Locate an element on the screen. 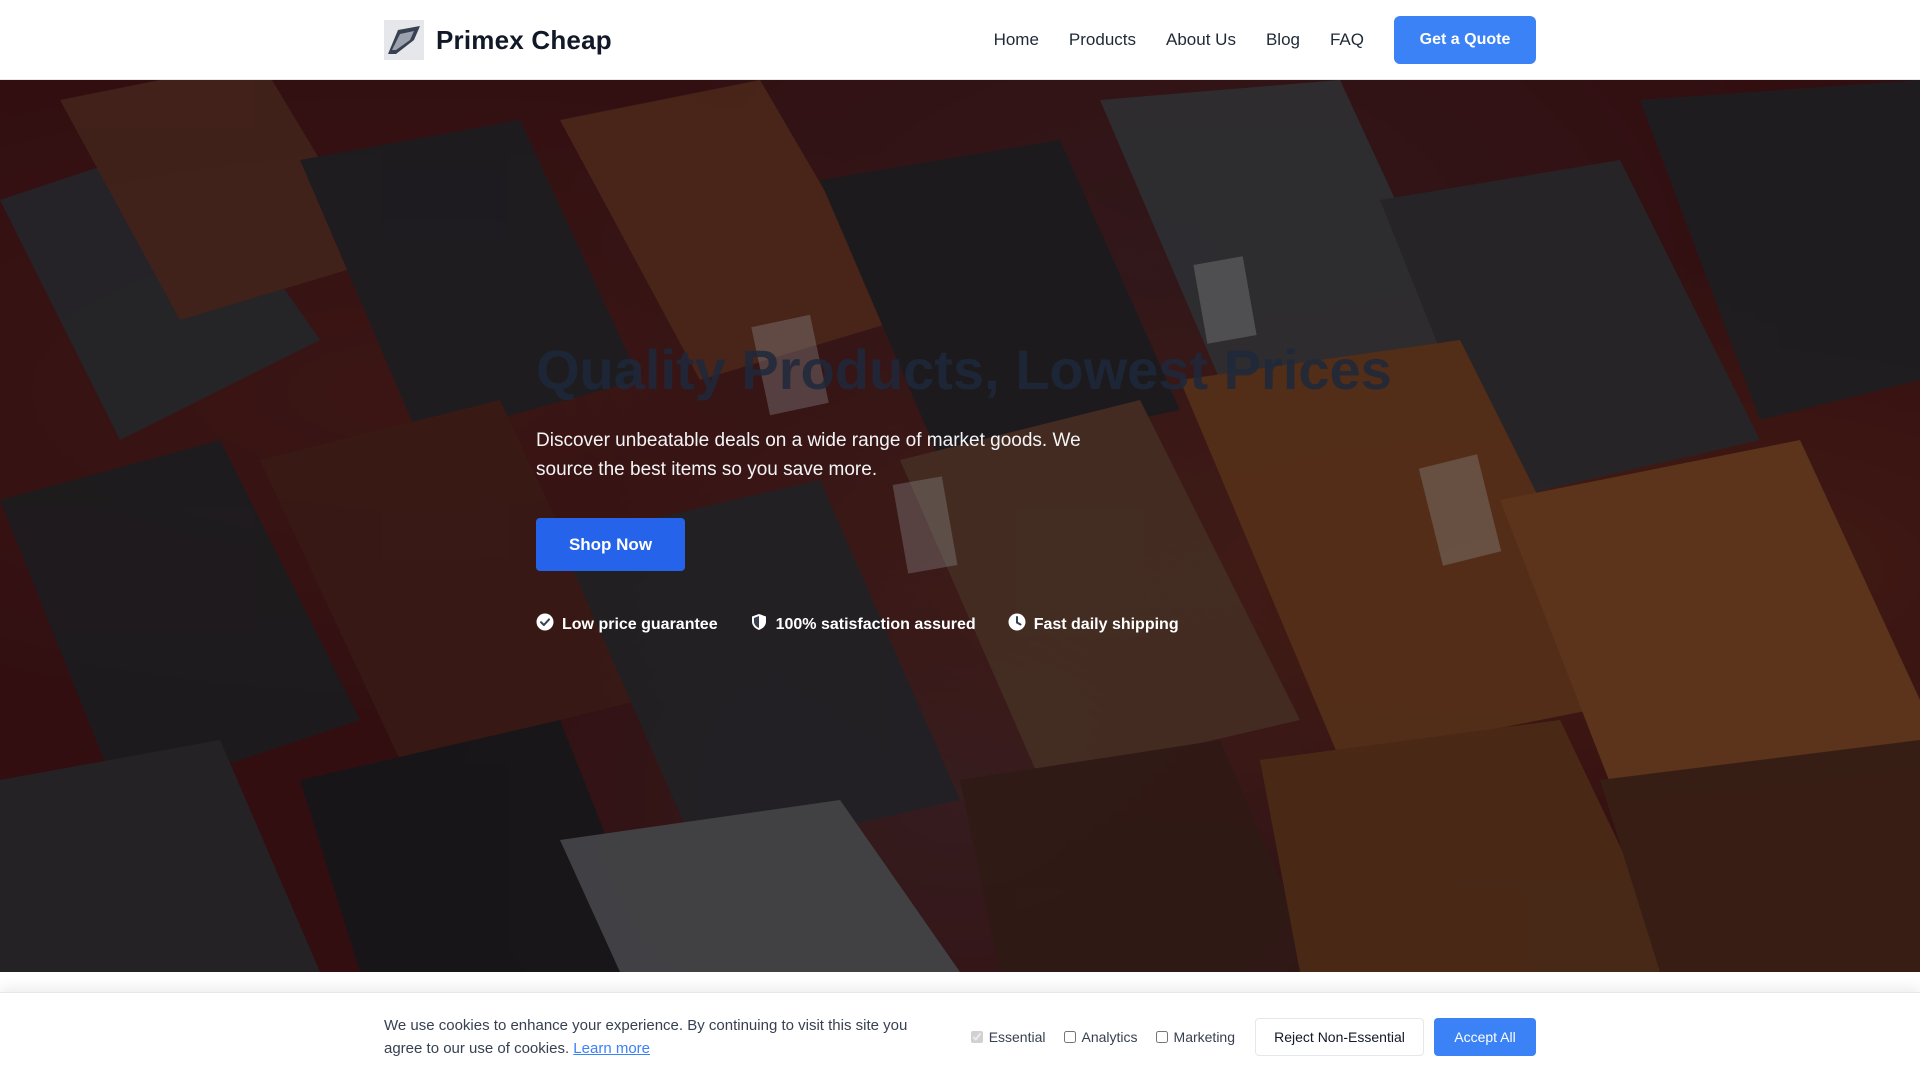 This screenshot has height=1080, width=1920. shop-now-button: Shop Now is located at coordinates (610, 545).